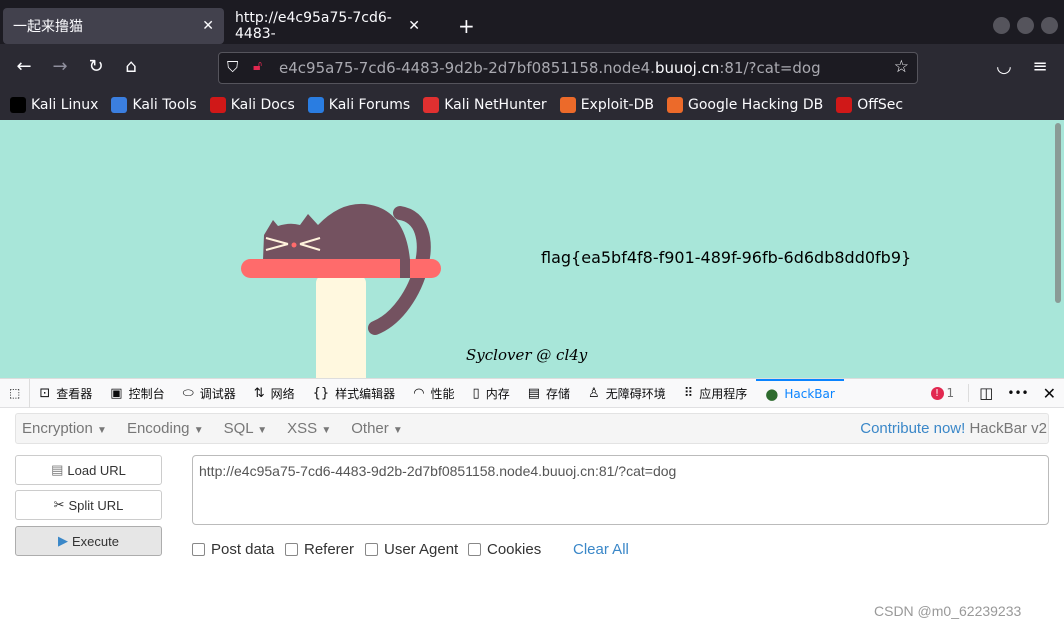 The width and height of the screenshot is (1064, 629). Describe the element at coordinates (601, 549) in the screenshot. I see `clear-all-link: Clear All` at that location.